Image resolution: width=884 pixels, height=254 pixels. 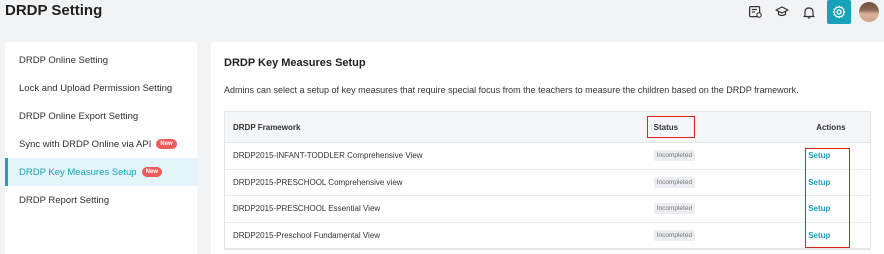 I want to click on gear-icon, so click(x=839, y=12).